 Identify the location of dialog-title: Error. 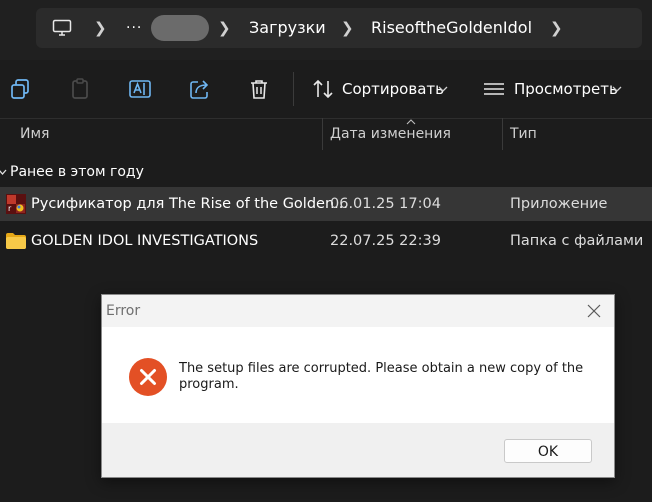
(123, 311).